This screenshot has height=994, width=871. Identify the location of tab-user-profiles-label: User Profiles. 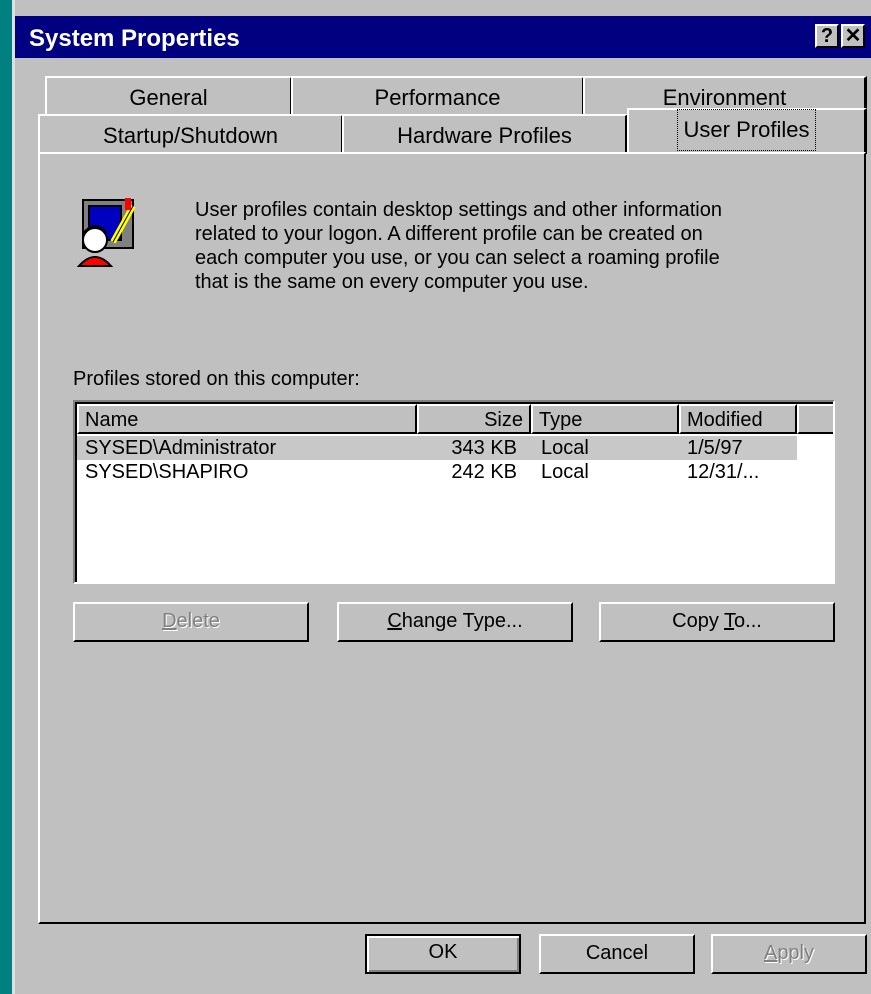
(746, 130).